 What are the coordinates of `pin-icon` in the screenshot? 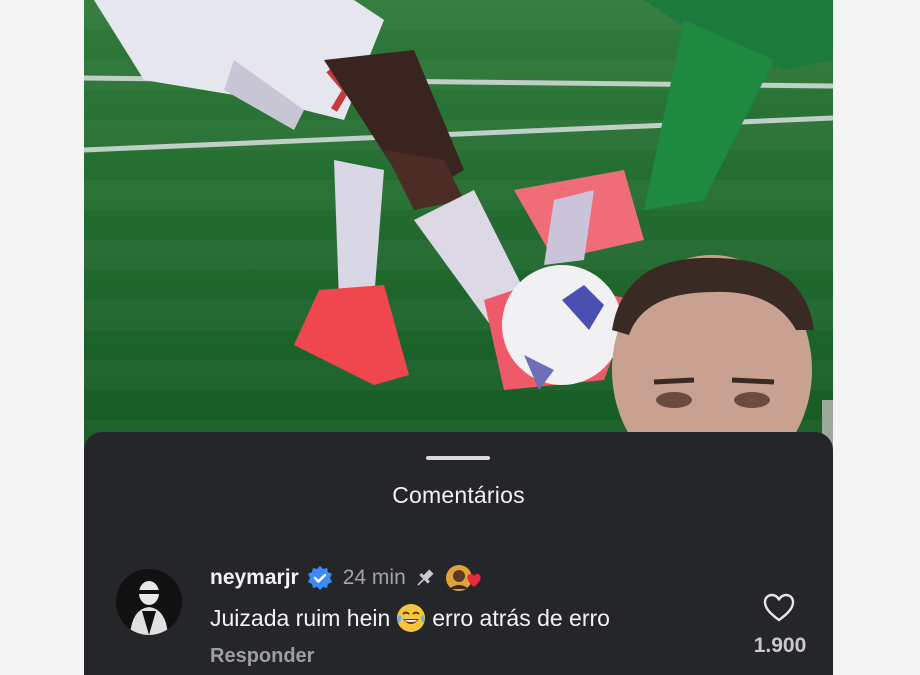 It's located at (425, 577).